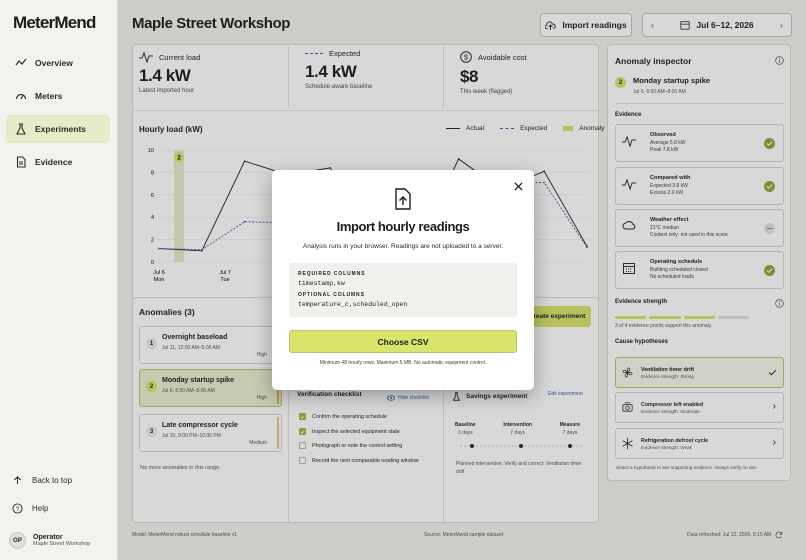 This screenshot has width=806, height=560. What do you see at coordinates (21, 62) in the screenshot?
I see `trend-icon` at bounding box center [21, 62].